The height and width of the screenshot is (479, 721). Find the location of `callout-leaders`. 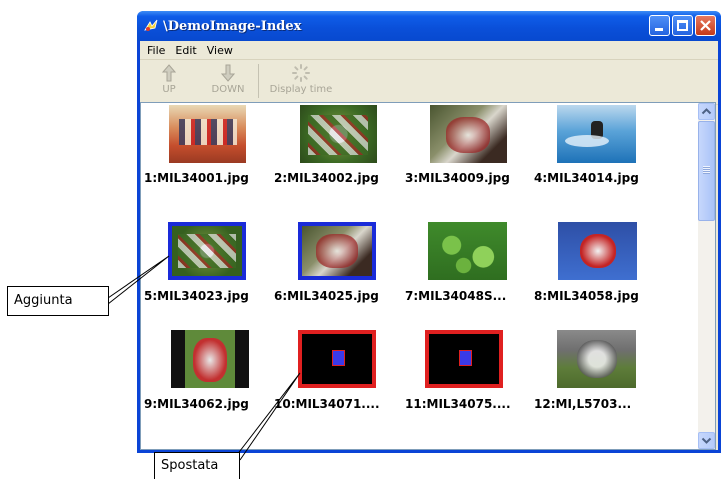

callout-leaders is located at coordinates (204, 358).